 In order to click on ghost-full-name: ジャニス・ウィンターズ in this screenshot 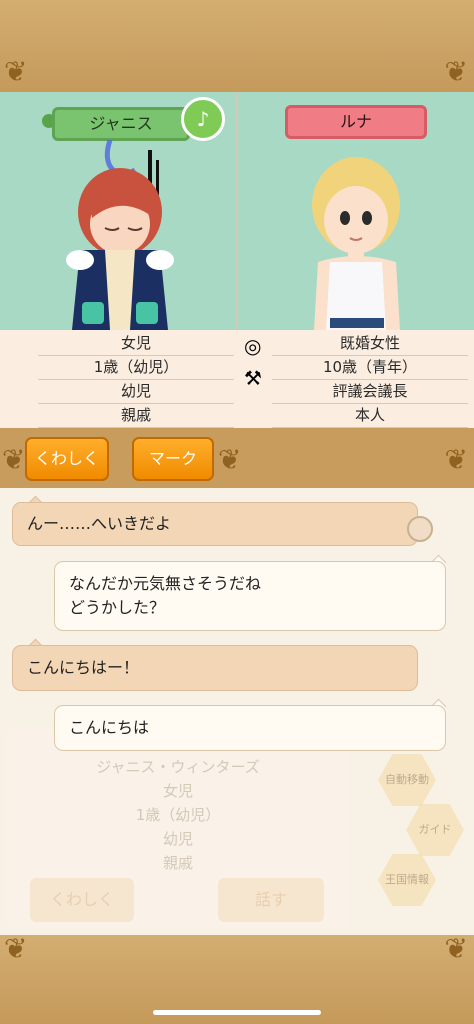, I will do `click(178, 767)`.